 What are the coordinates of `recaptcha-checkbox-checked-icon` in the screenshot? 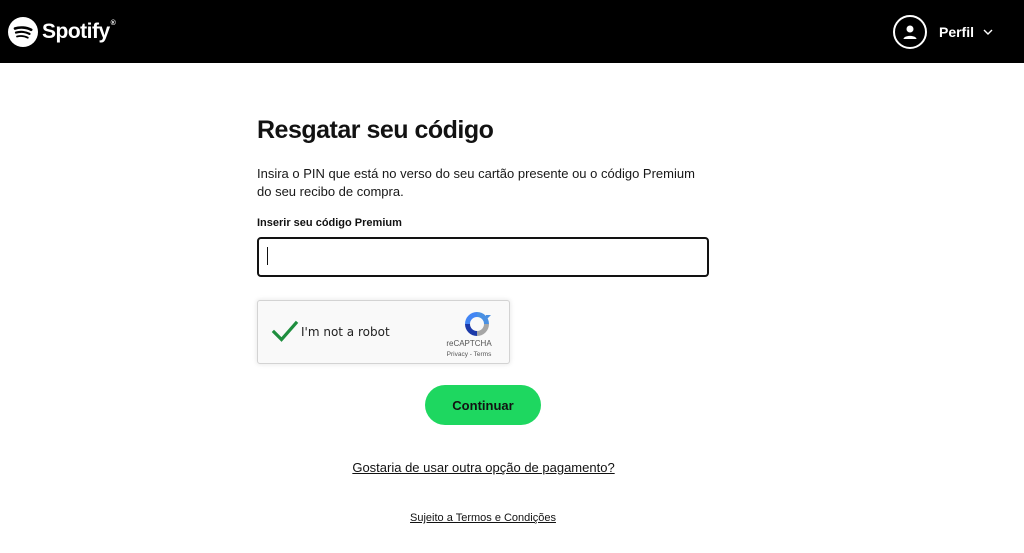 It's located at (285, 332).